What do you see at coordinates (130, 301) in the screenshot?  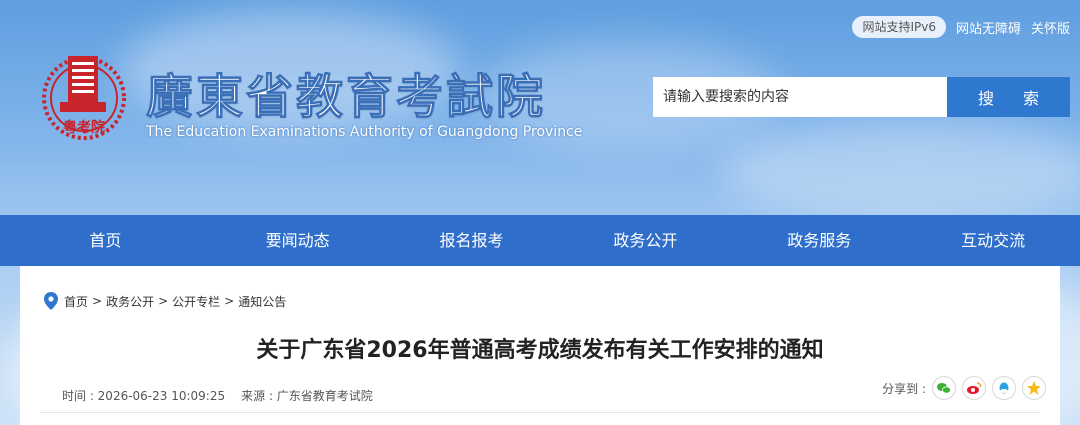 I see `breadcrumb-government-affairs: 政务公开` at bounding box center [130, 301].